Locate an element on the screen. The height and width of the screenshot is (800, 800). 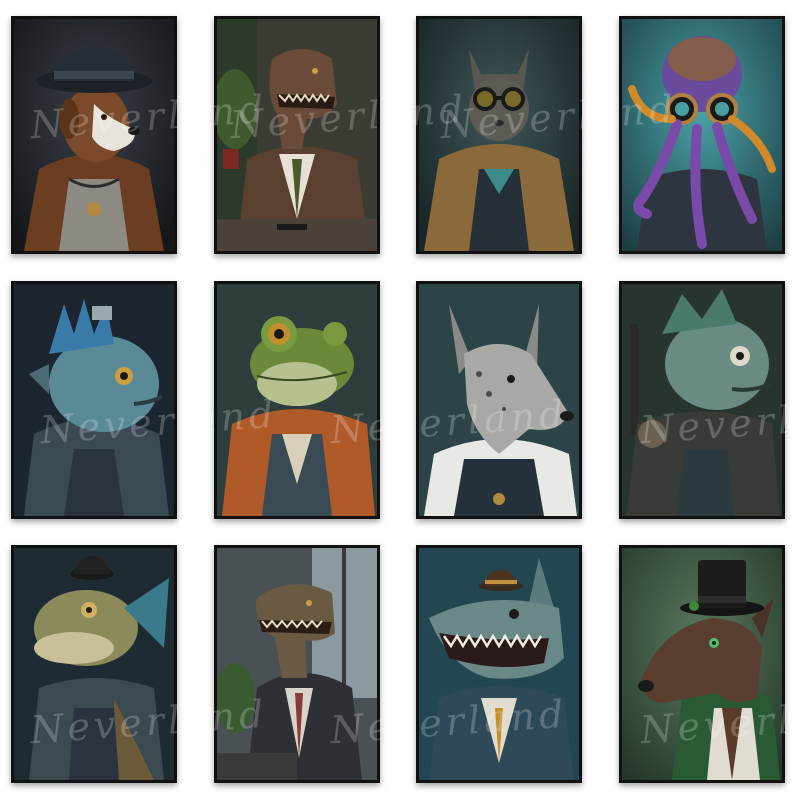
poster-octopus-with-helmet is located at coordinates (702, 135).